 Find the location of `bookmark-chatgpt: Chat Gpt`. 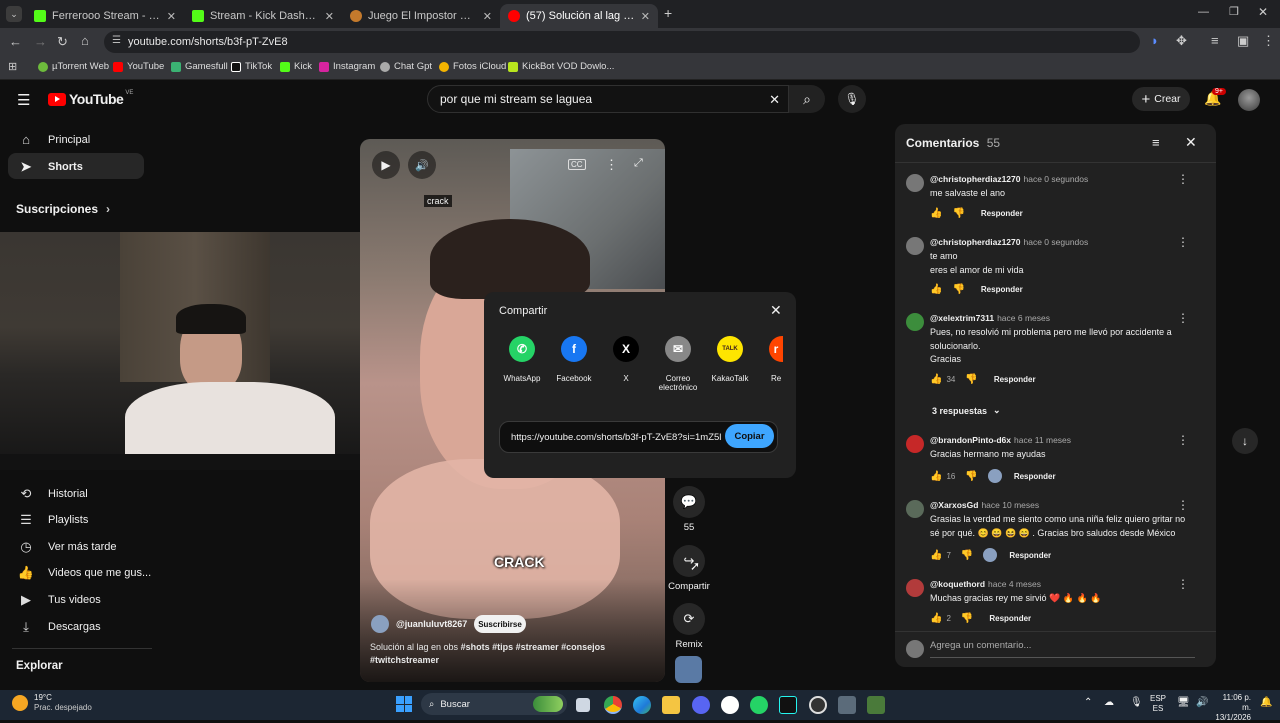

bookmark-chatgpt: Chat Gpt is located at coordinates (406, 66).